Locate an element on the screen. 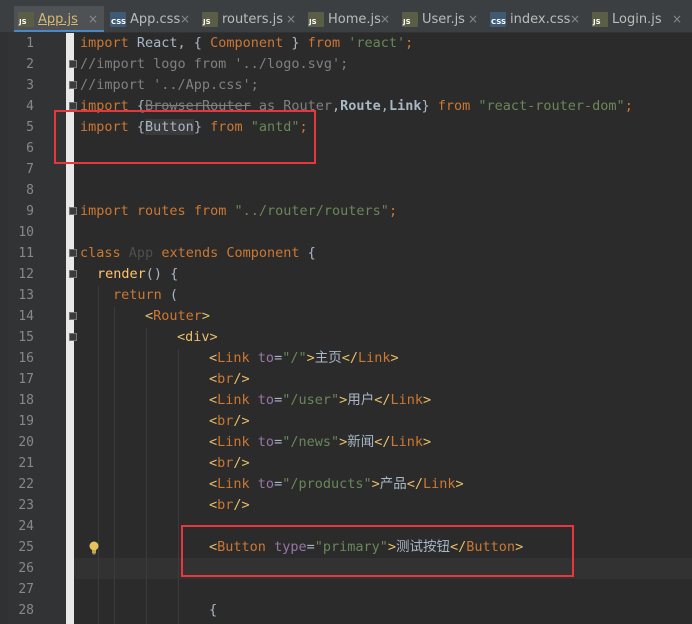 This screenshot has width=692, height=624. tool-window-strip is located at coordinates (4, 328).